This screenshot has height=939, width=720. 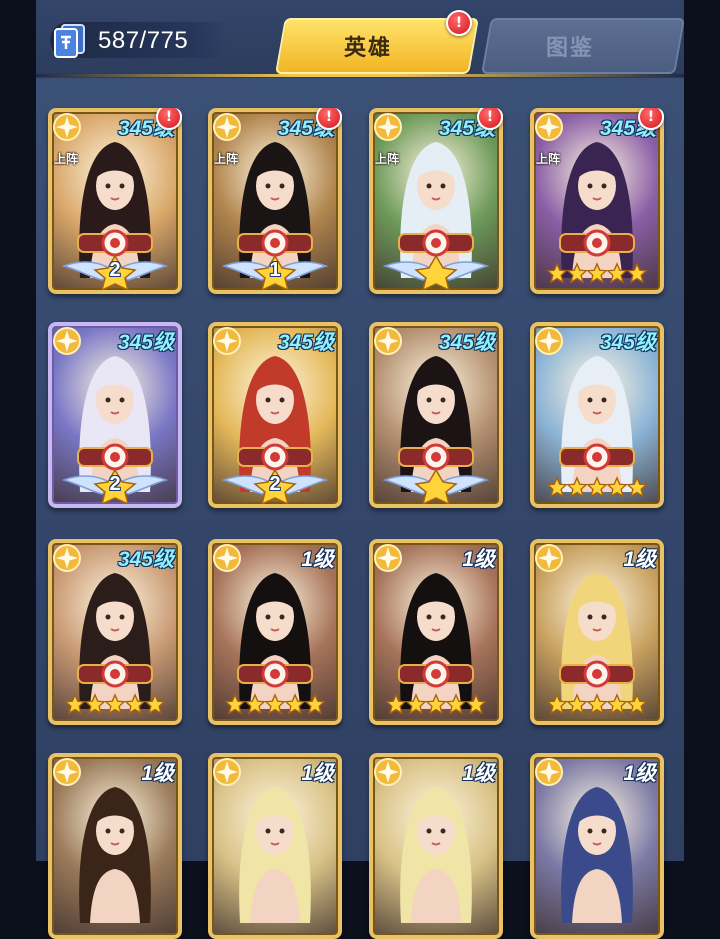 I want to click on card-deck-icon, so click(x=69, y=41).